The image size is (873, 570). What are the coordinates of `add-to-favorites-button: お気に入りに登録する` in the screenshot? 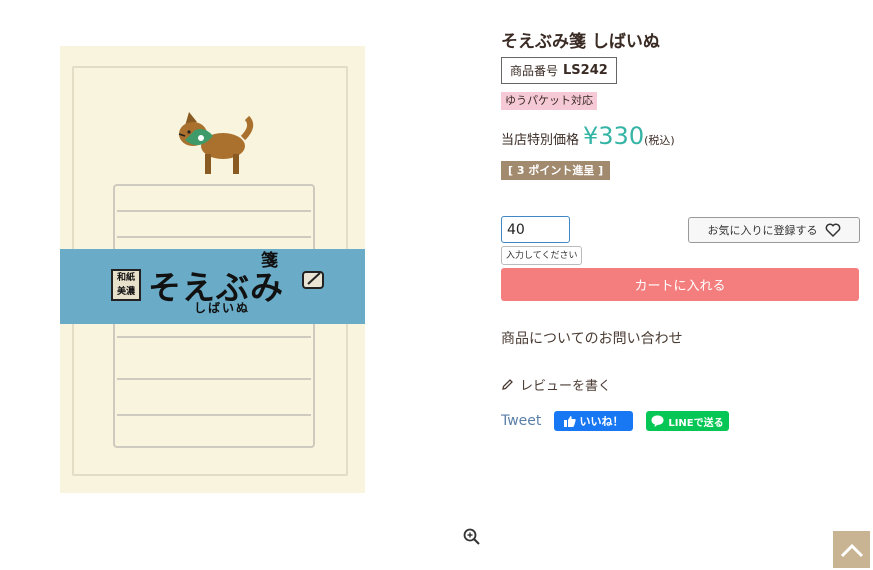 It's located at (774, 230).